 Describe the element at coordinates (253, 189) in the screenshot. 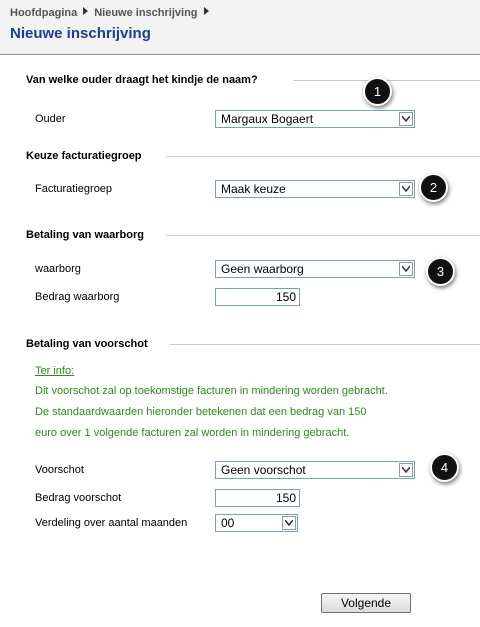

I see `facturatiegroep-select-value: Maak keuze` at that location.